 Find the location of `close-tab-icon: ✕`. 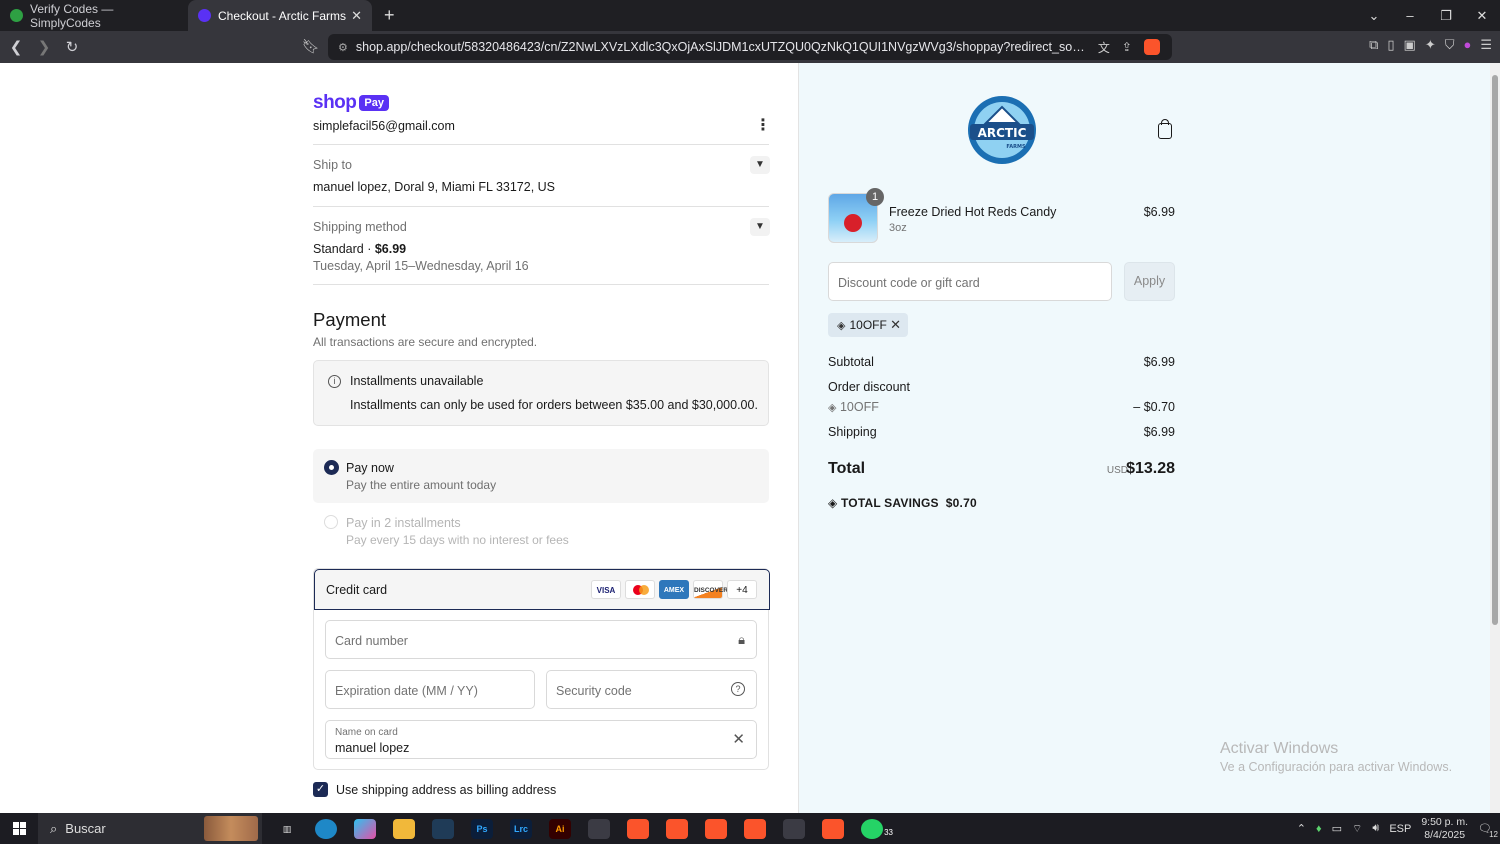

close-tab-icon: ✕ is located at coordinates (356, 16).